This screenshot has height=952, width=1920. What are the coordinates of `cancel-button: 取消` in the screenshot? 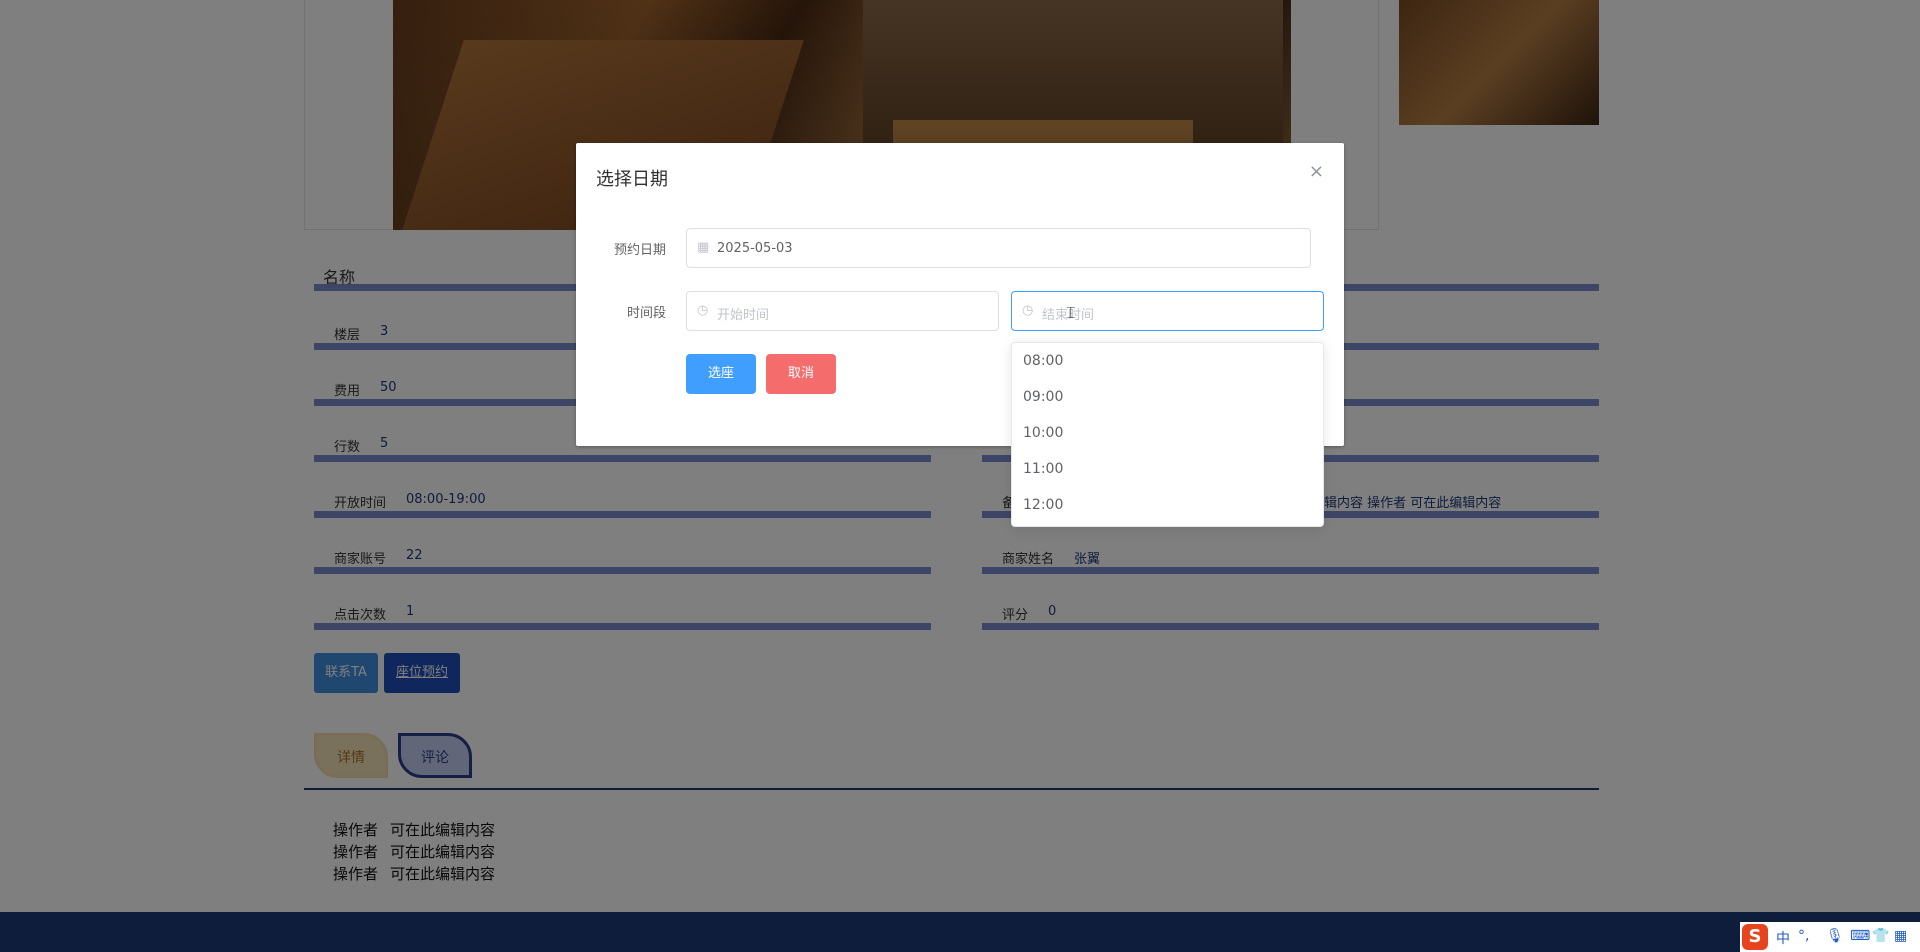 It's located at (801, 374).